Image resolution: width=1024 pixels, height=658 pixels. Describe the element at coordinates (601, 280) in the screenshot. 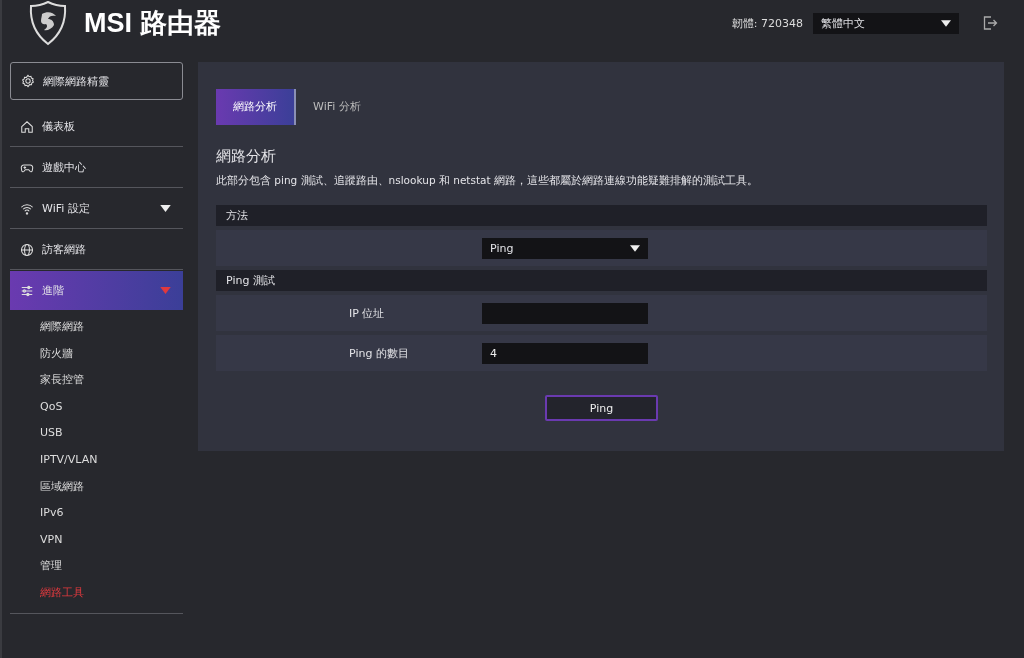

I see `section-header: Ping 測試` at that location.